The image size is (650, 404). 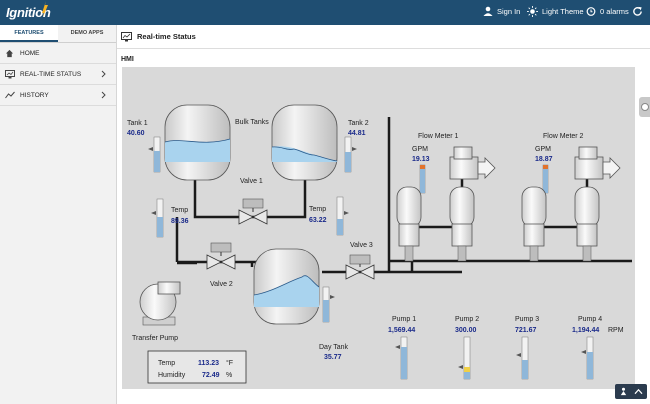 What do you see at coordinates (438, 136) in the screenshot?
I see `flow-meter-1-label: Flow Meter 1` at bounding box center [438, 136].